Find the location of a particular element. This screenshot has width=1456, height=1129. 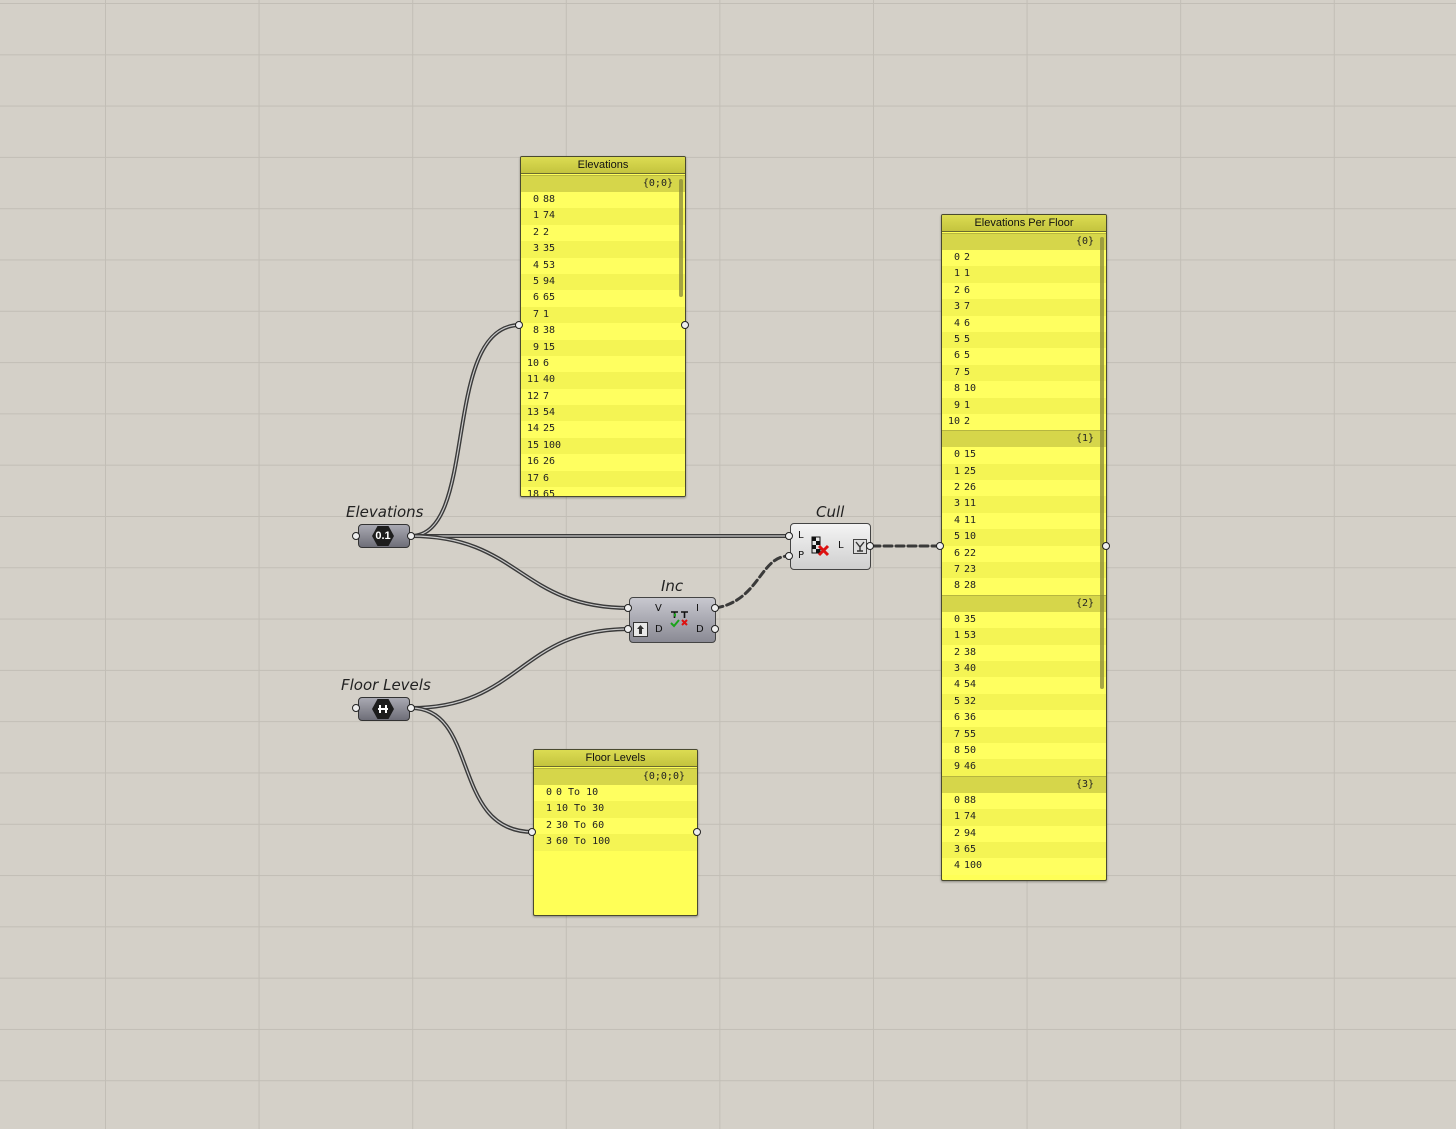

item-value: 10 is located at coordinates (970, 537).